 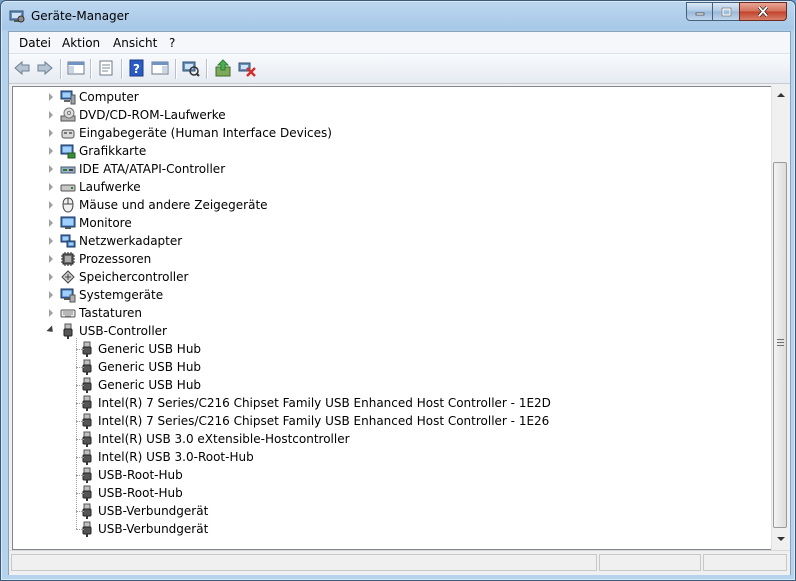 I want to click on tree-category-0: Computer, so click(x=92, y=97).